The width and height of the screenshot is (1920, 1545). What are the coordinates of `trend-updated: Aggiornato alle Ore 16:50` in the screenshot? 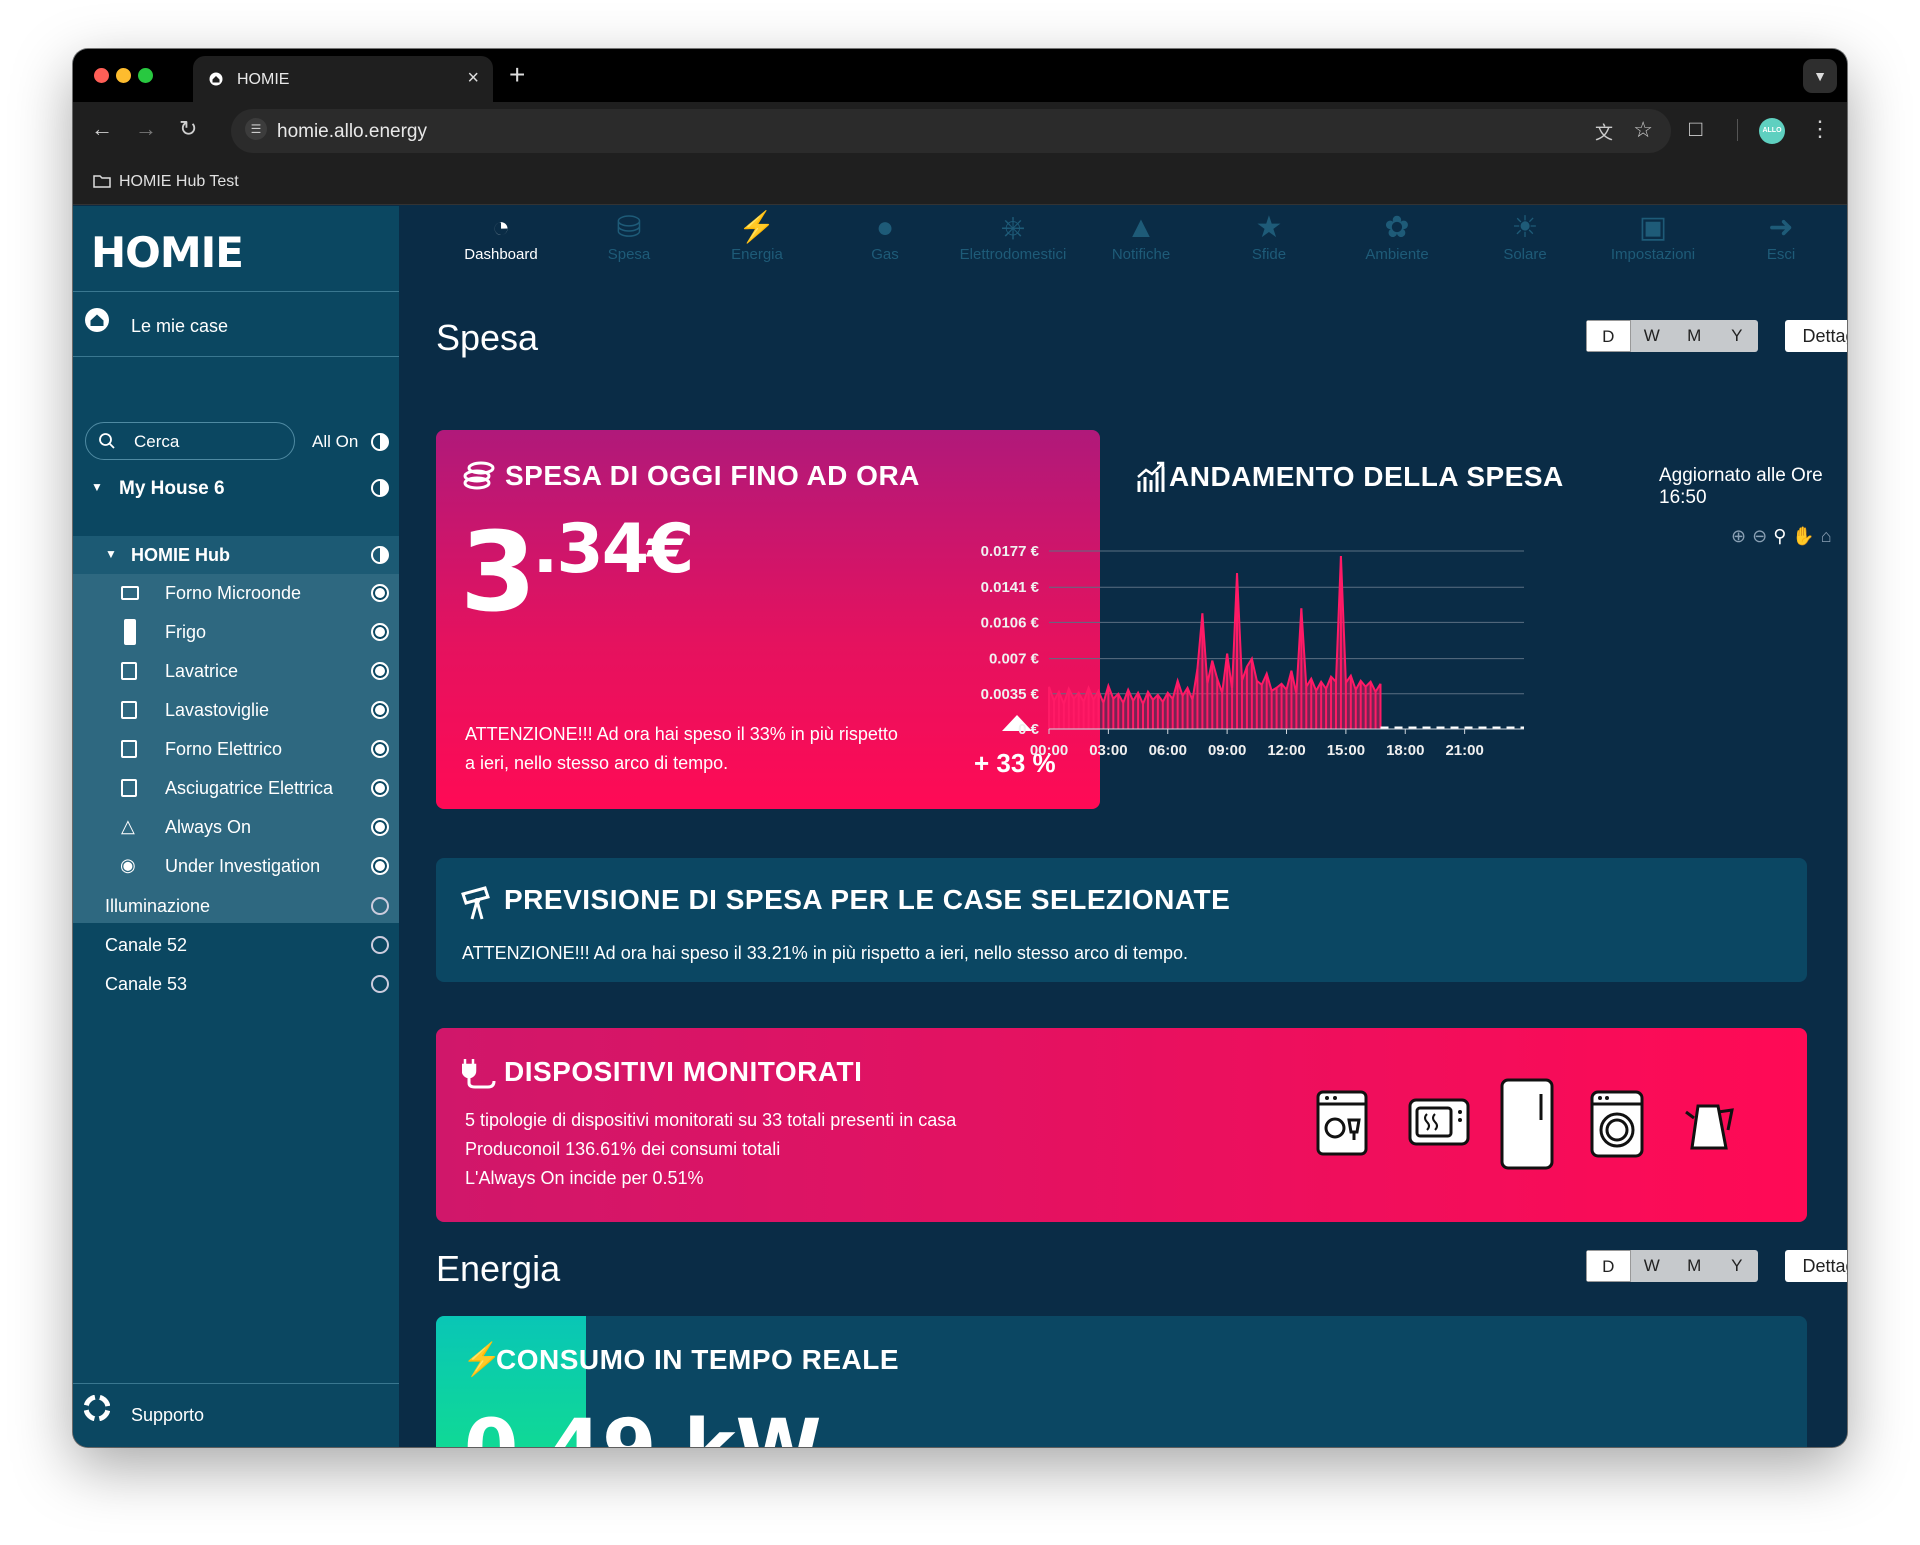 It's located at (1741, 486).